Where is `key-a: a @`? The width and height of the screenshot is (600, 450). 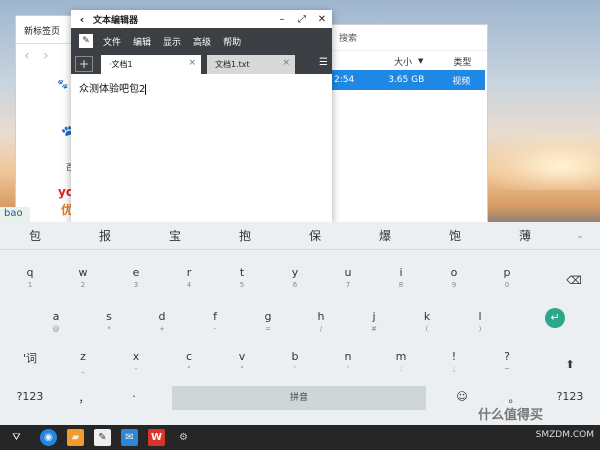
key-a: a @ is located at coordinates (56, 320).